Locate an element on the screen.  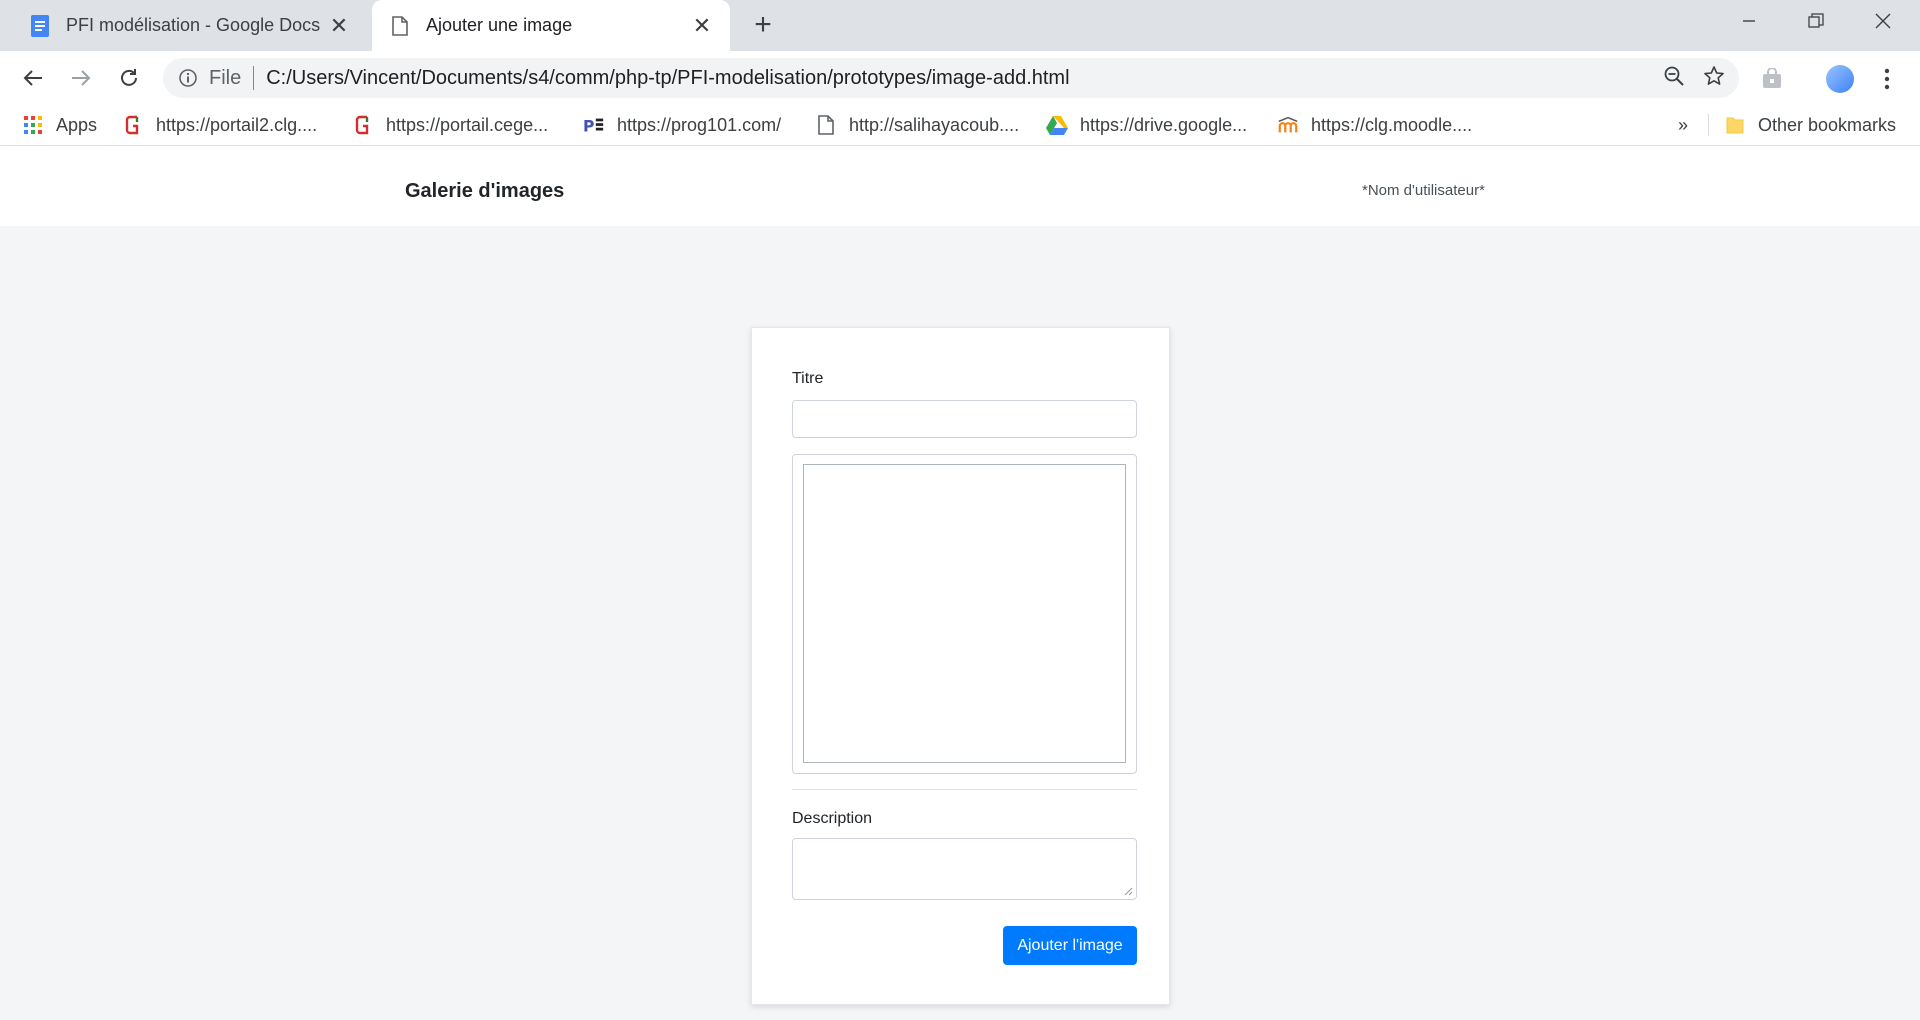
apps-grid-icon is located at coordinates (33, 125).